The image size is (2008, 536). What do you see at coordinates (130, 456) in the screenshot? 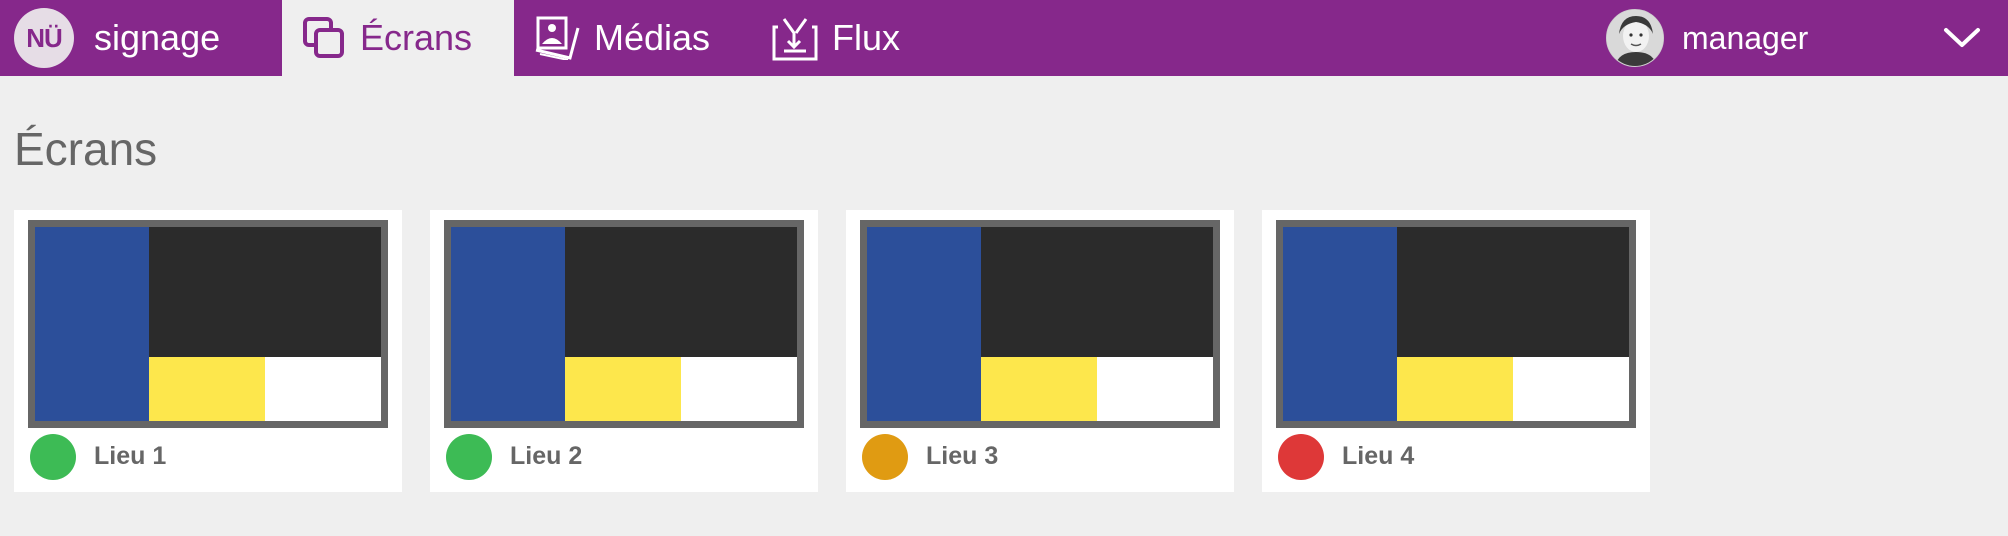
I see `screen-label: Lieu 1` at bounding box center [130, 456].